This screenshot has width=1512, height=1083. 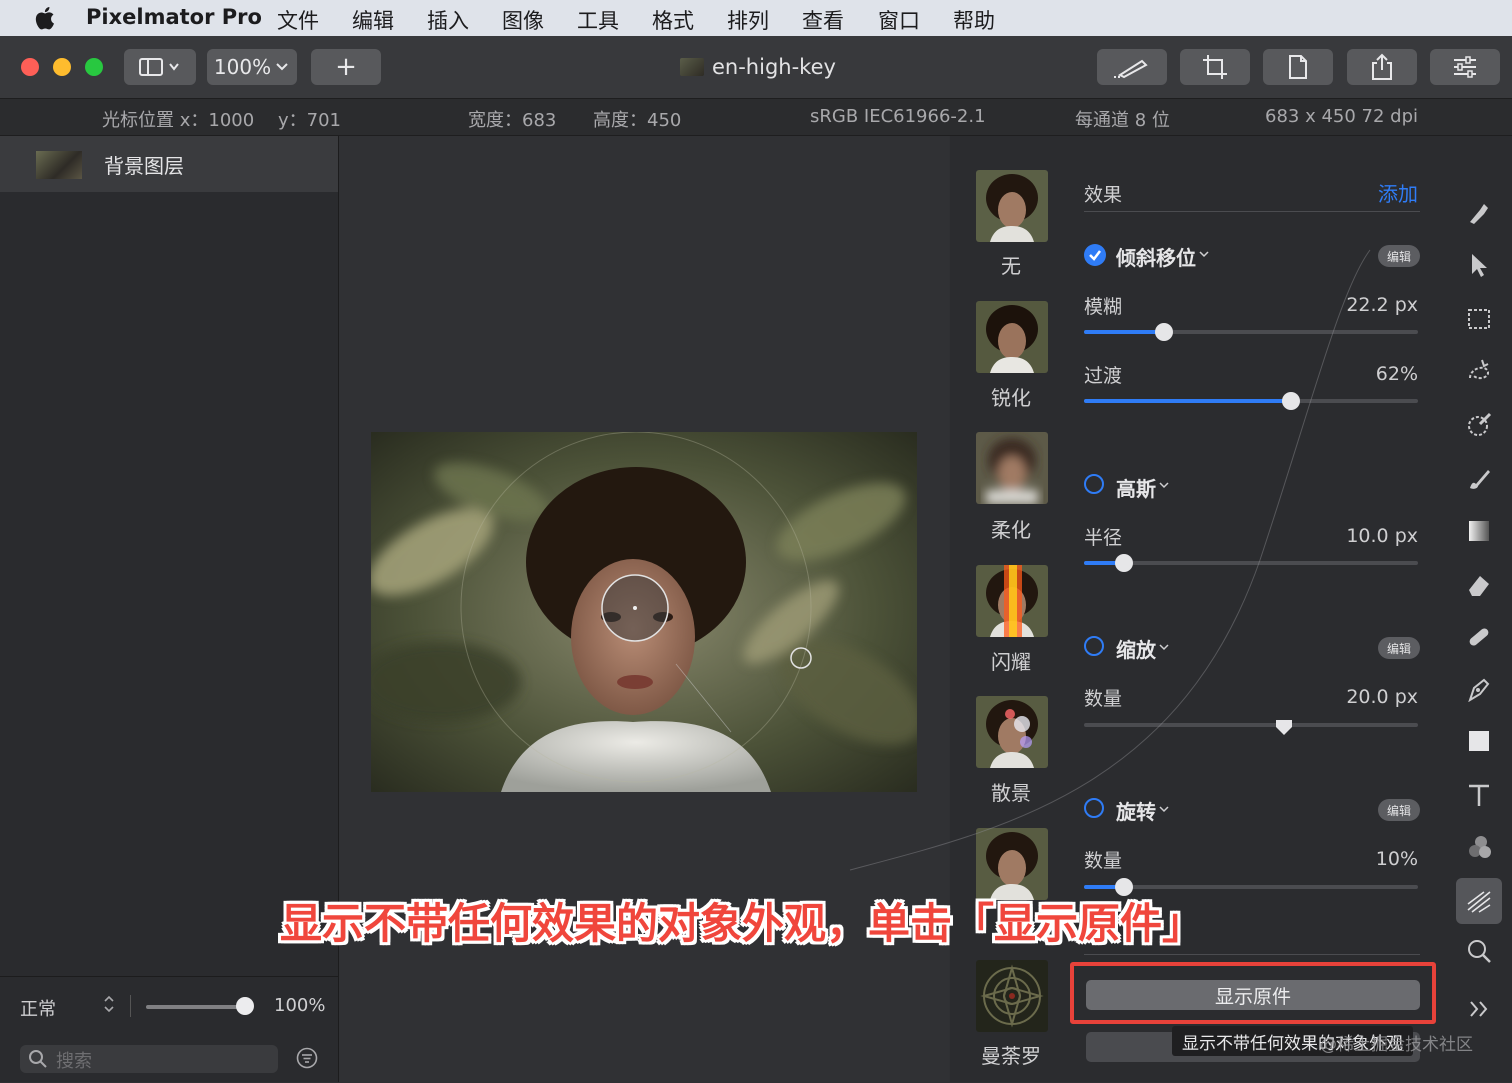 What do you see at coordinates (346, 67) in the screenshot?
I see `add-button: +` at bounding box center [346, 67].